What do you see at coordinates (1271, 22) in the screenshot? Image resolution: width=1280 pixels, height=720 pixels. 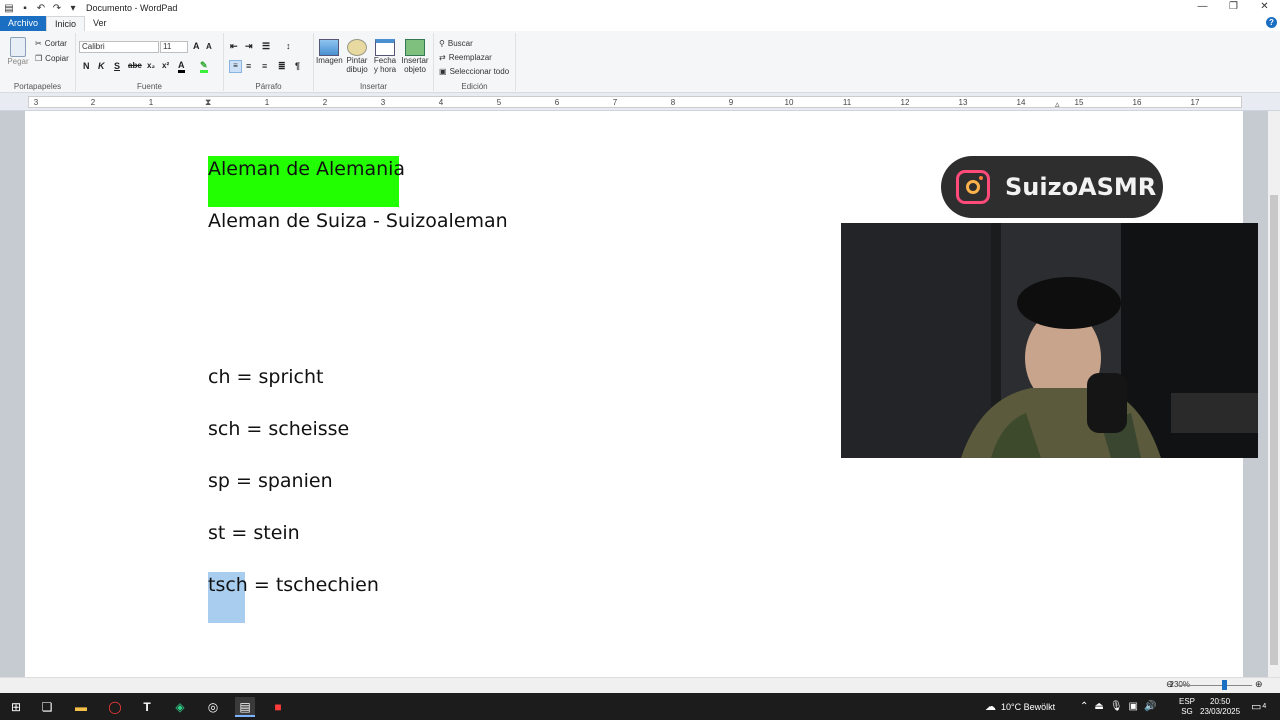 I see `help-icon: ?` at bounding box center [1271, 22].